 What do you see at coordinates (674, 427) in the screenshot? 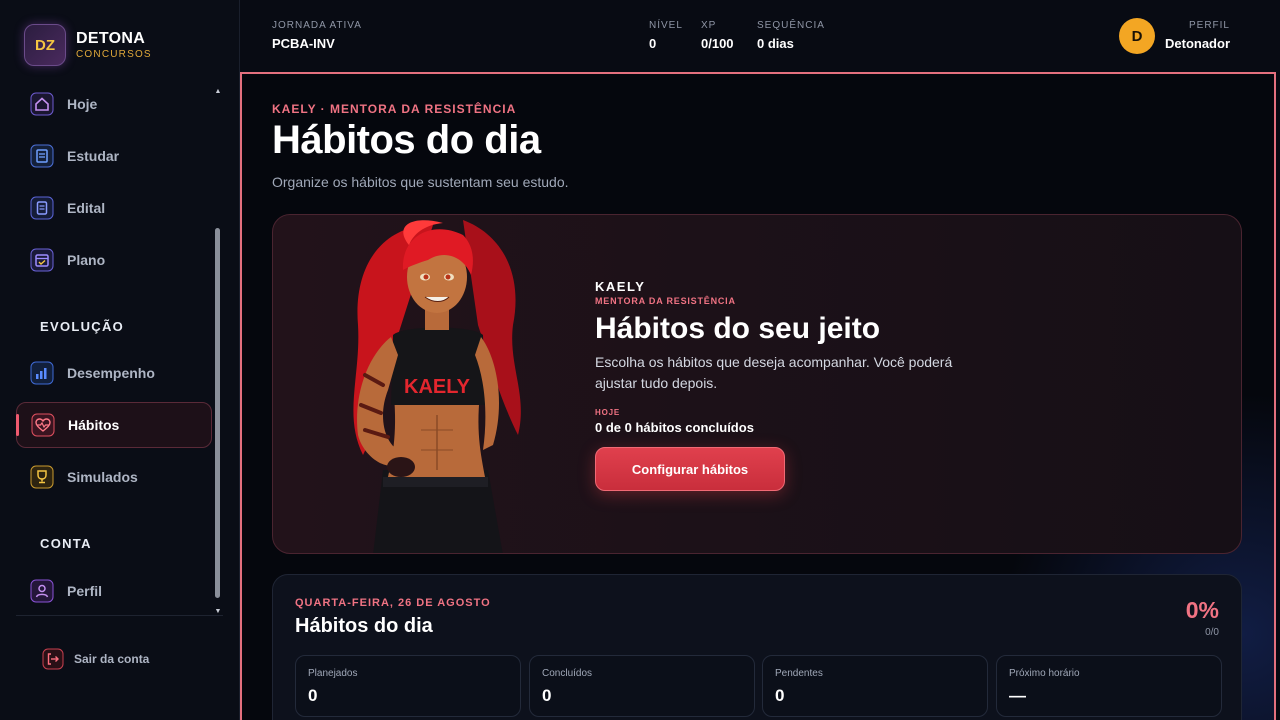
I see `today-progress: 0 de 0 hábitos concluídos` at bounding box center [674, 427].